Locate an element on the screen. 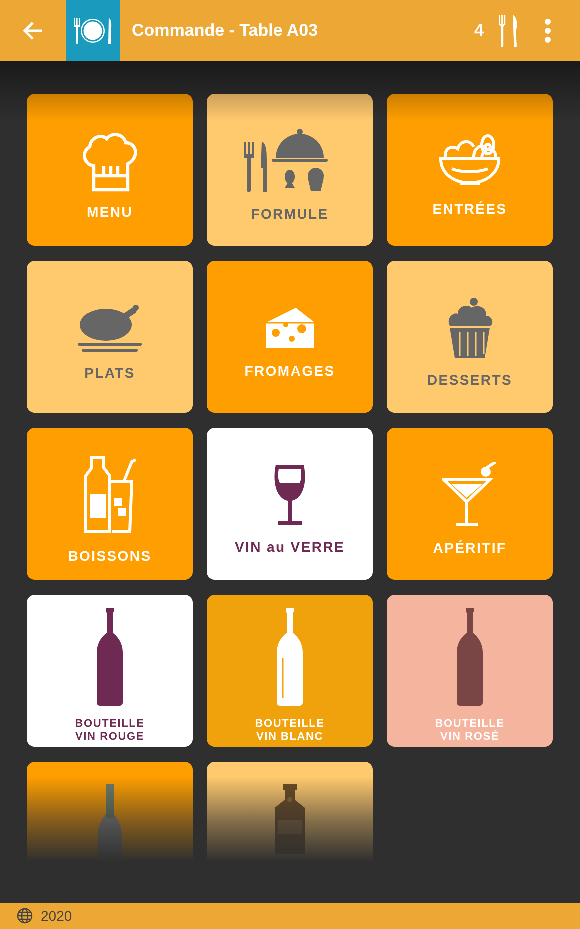 Image resolution: width=580 pixels, height=929 pixels. cover-count: 4 is located at coordinates (479, 30).